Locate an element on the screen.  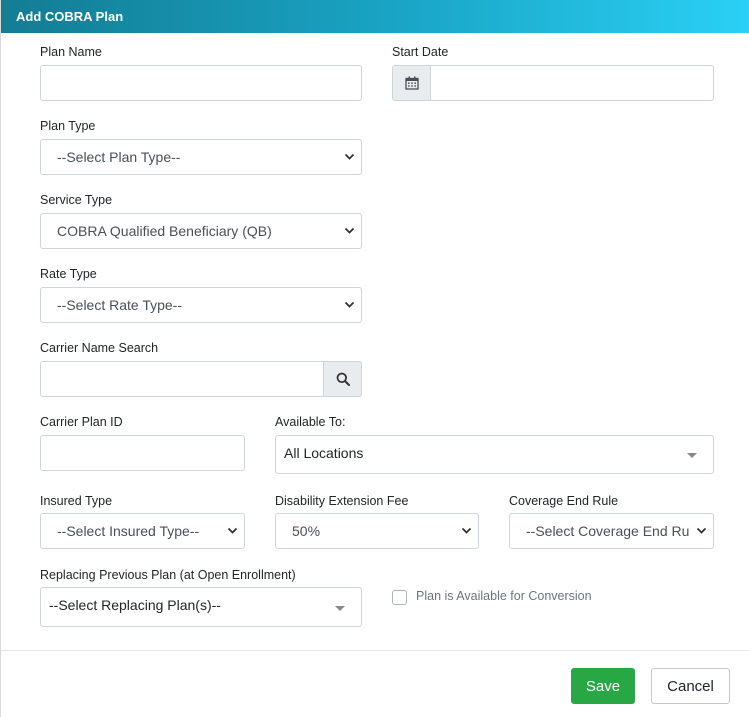
conversion-checkbox is located at coordinates (399, 597).